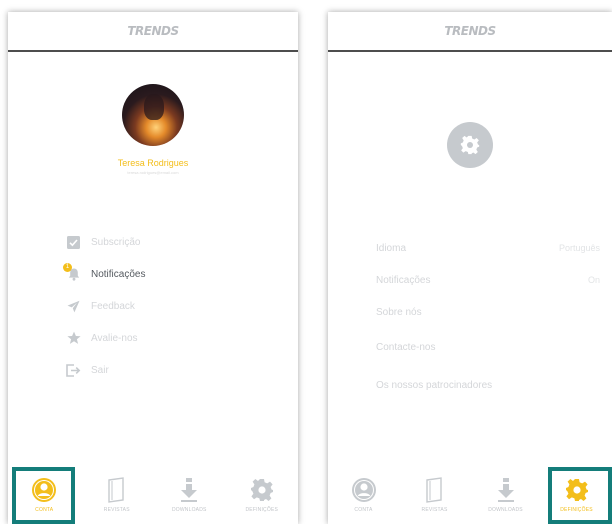  I want to click on menu-item-label: Subscrição, so click(116, 242).